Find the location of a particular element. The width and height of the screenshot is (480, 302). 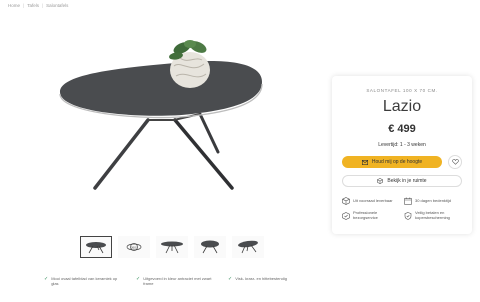

usp-item: 30 dagen bedenktijd is located at coordinates (433, 201).